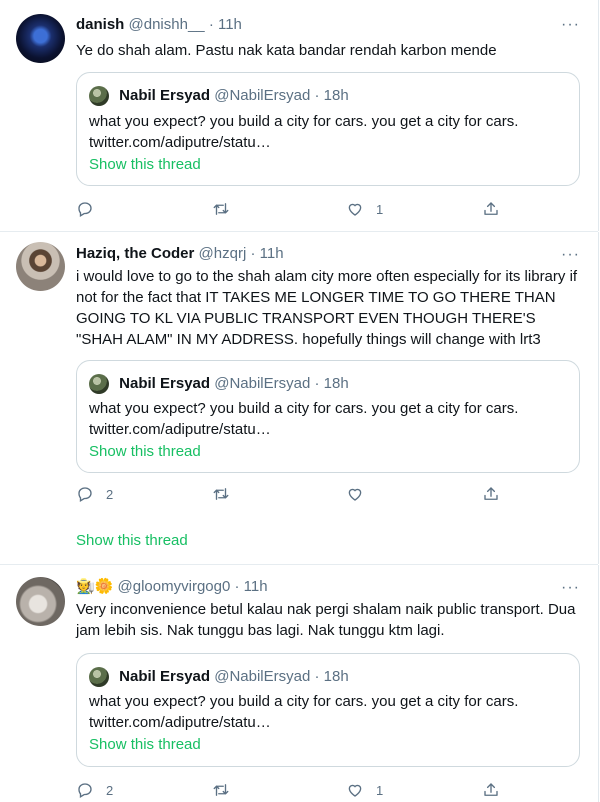 This screenshot has width=600, height=802. I want to click on action-bar: 1, so click(296, 209).